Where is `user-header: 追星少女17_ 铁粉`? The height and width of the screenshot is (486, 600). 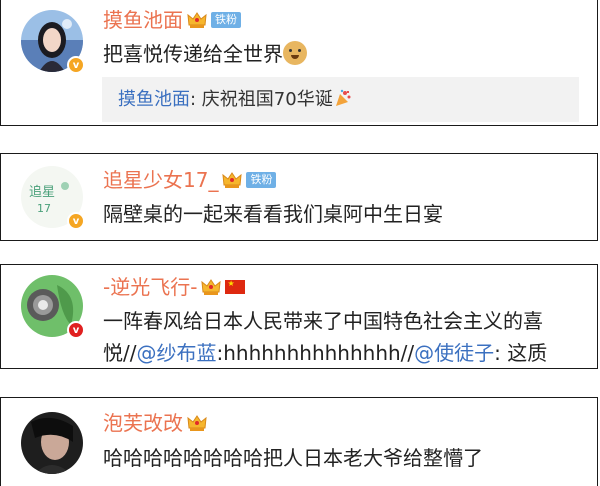 user-header: 追星少女17_ 铁粉 is located at coordinates (190, 180).